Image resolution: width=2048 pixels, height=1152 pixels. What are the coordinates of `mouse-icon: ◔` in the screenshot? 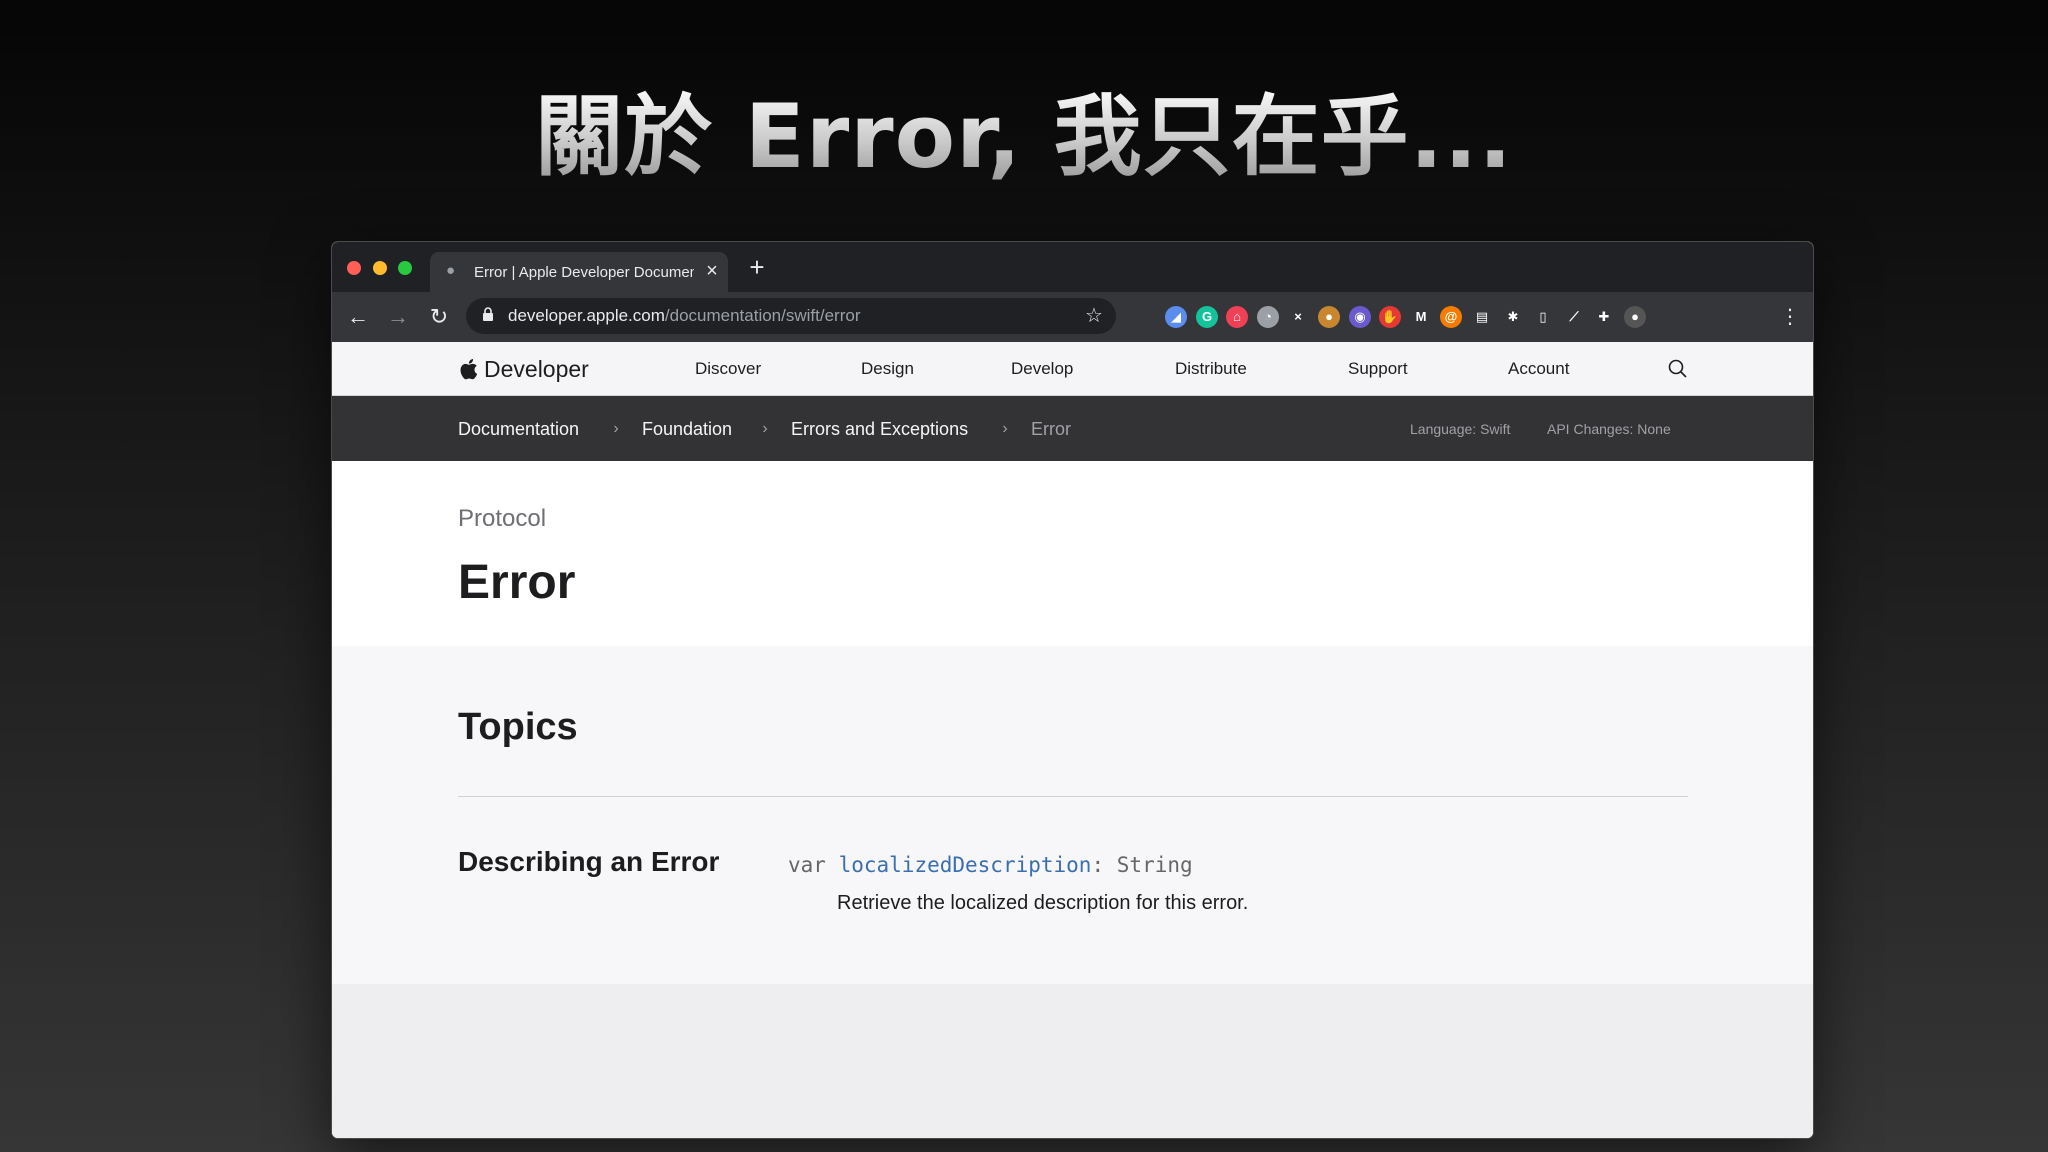 It's located at (1268, 317).